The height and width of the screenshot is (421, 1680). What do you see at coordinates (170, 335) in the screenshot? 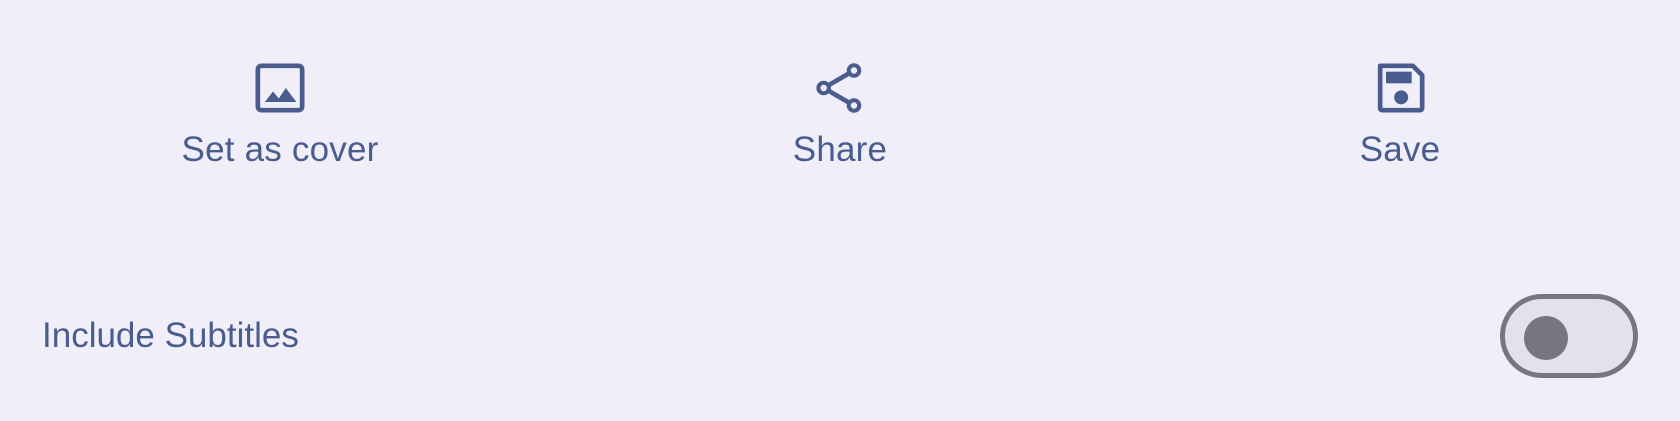
I see `include-subtitles-label: Include Subtitles` at bounding box center [170, 335].